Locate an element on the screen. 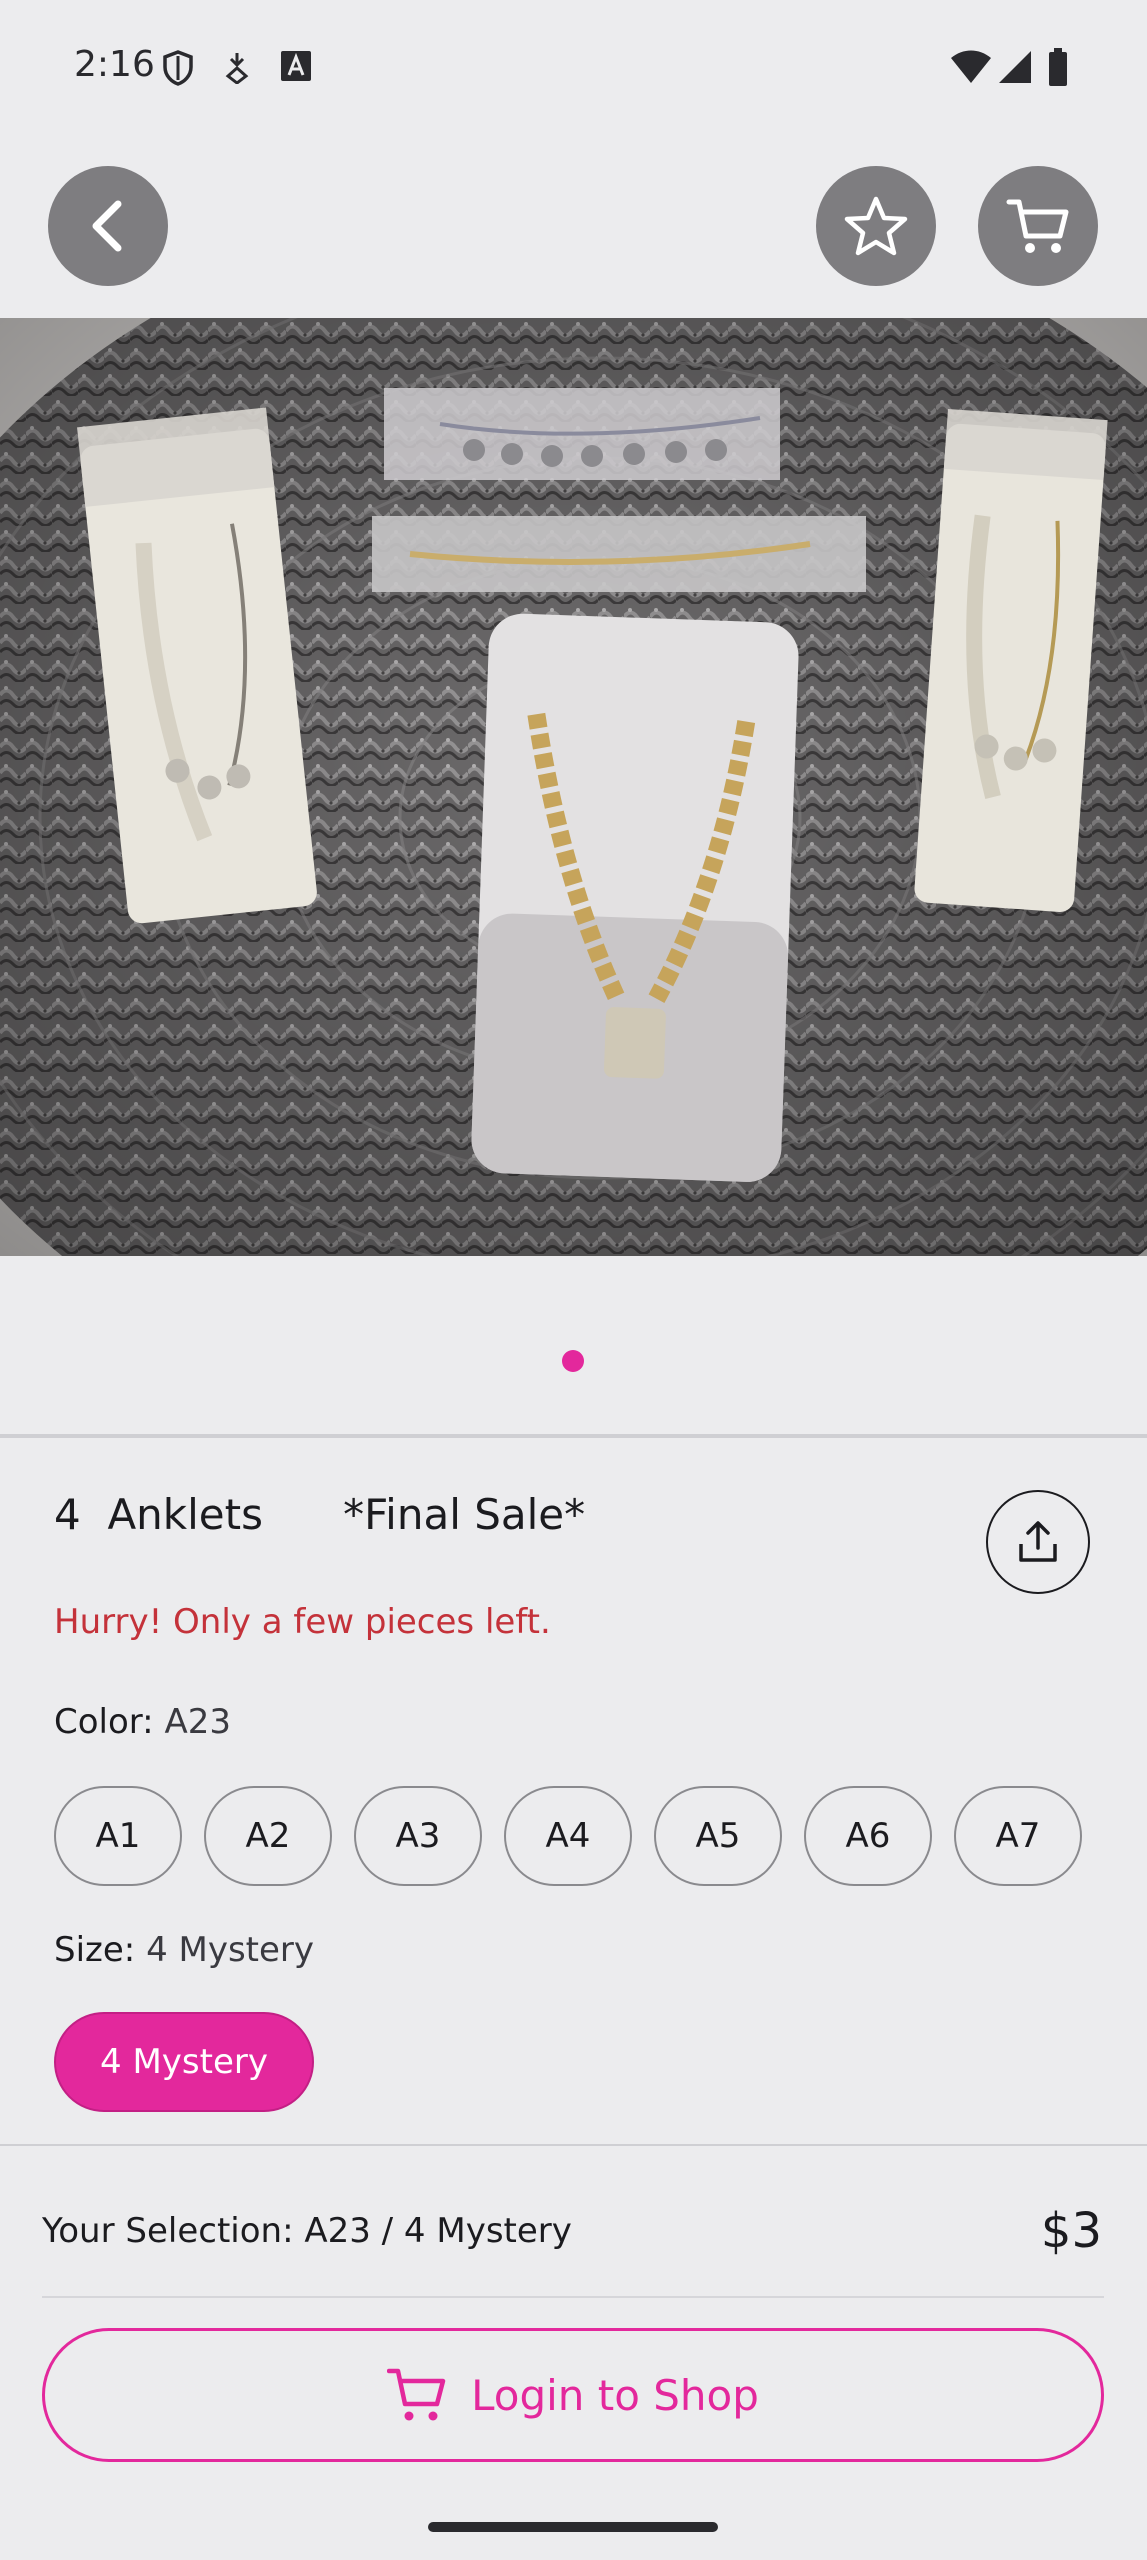 The image size is (1147, 2560). color-selected-value: A23 is located at coordinates (197, 1722).